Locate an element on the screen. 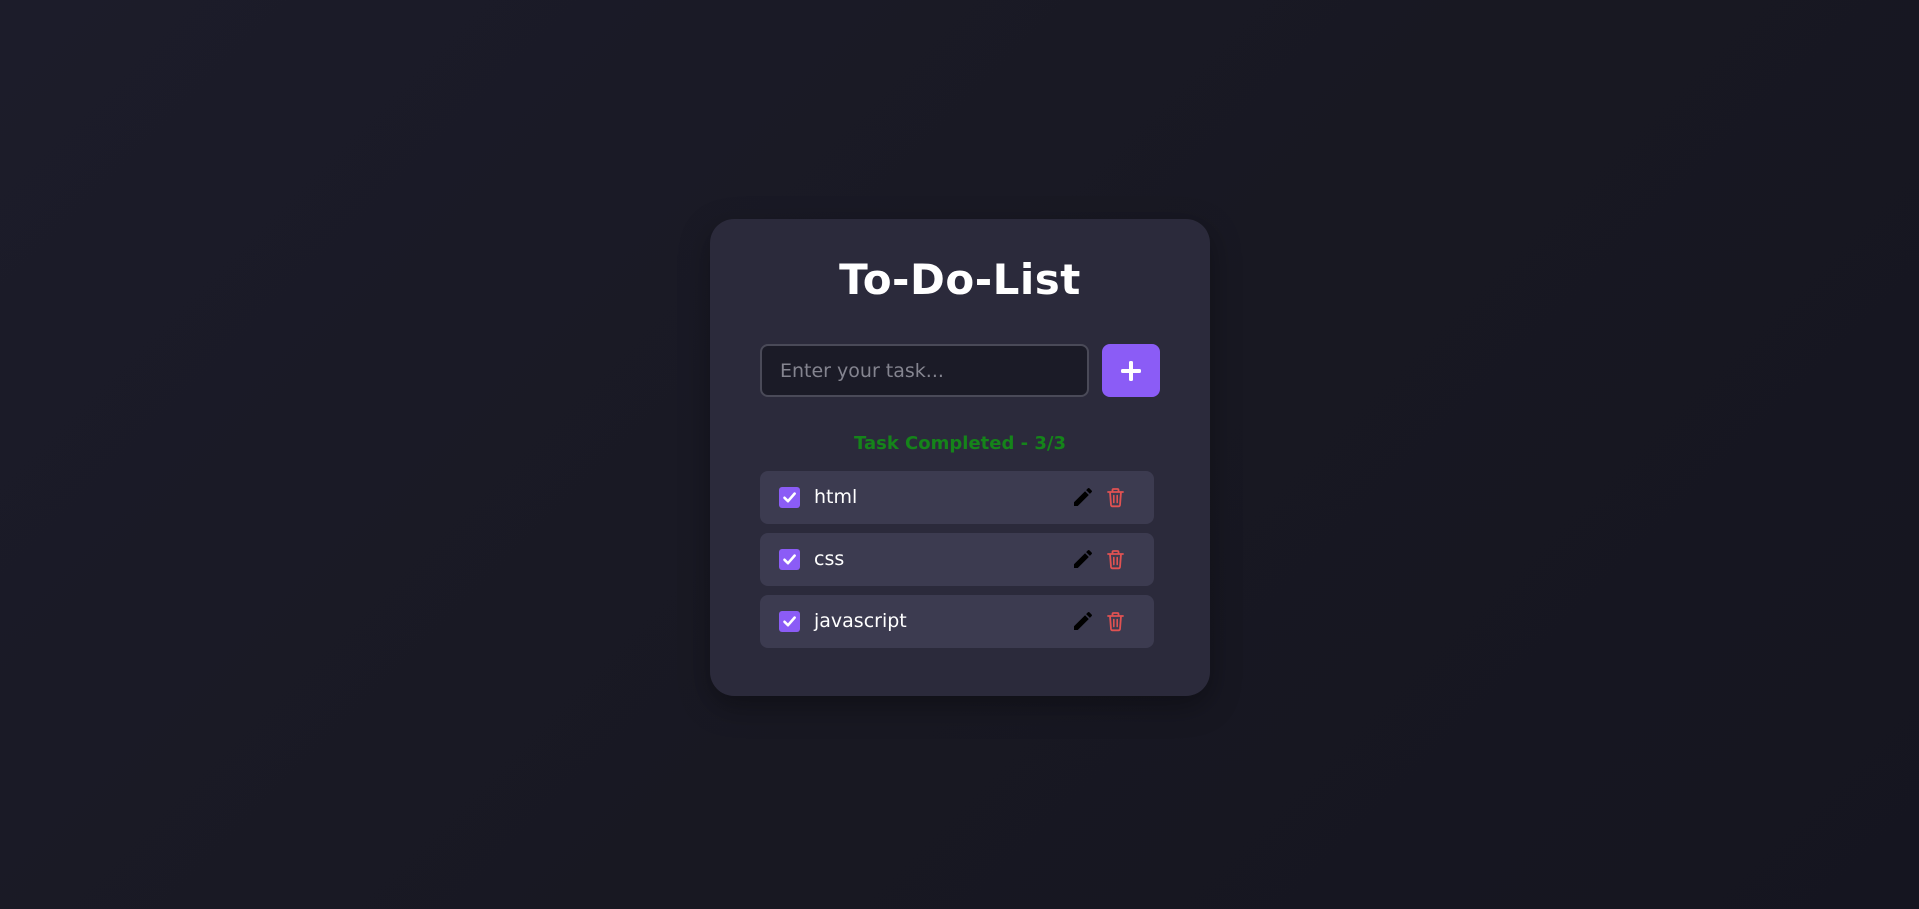 The width and height of the screenshot is (1919, 909). completion-status: Task Completed - 3/3 is located at coordinates (960, 443).